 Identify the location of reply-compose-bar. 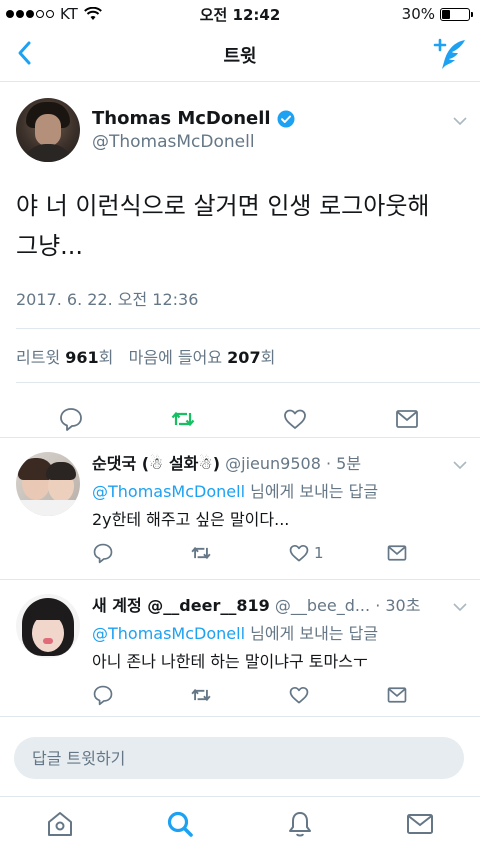
(240, 756).